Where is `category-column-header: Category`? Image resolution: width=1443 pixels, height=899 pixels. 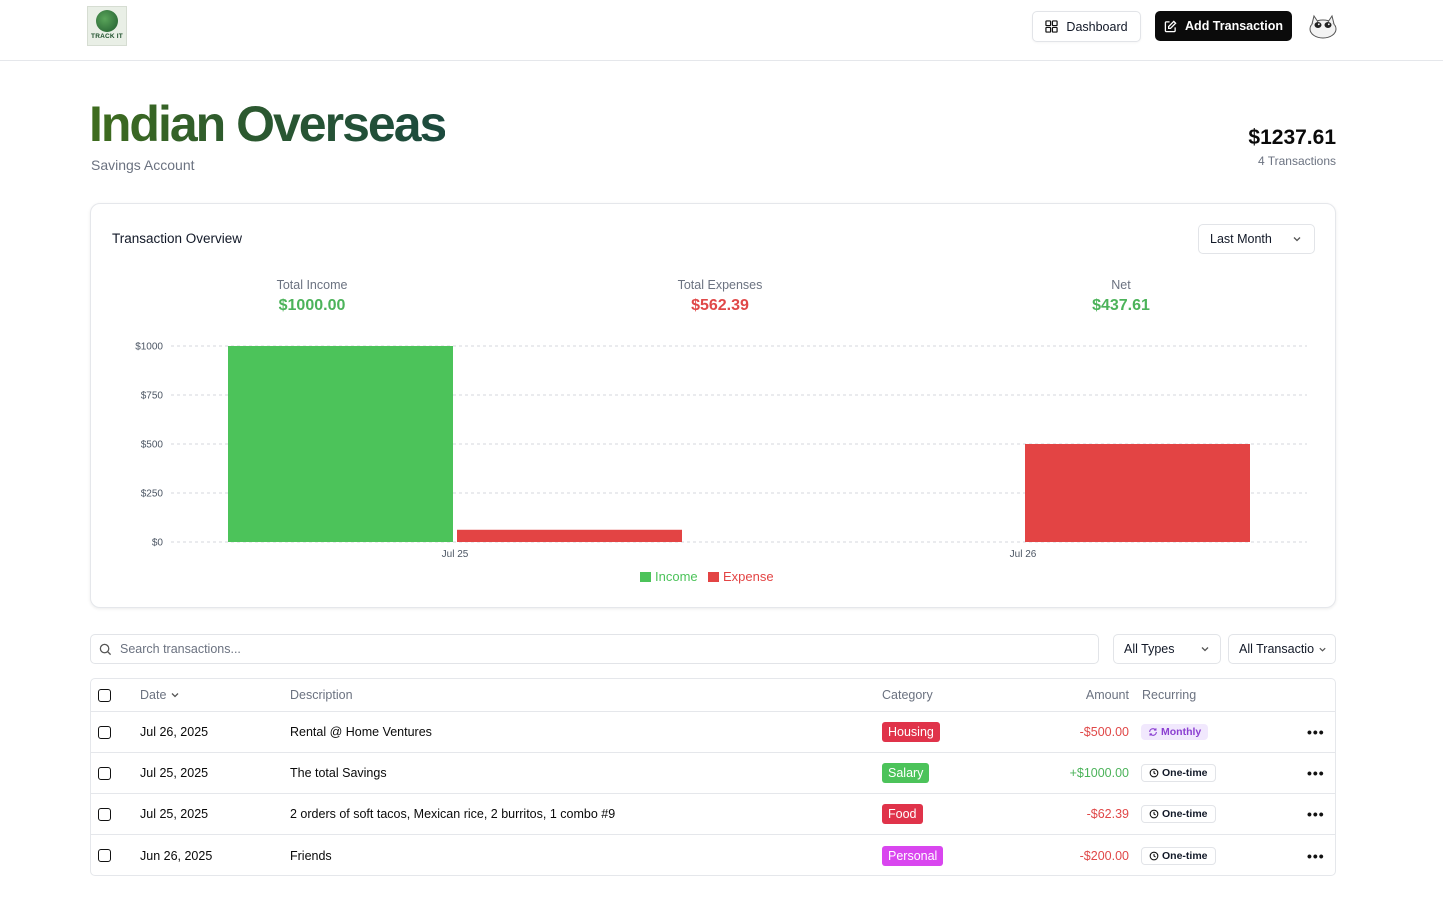 category-column-header: Category is located at coordinates (907, 695).